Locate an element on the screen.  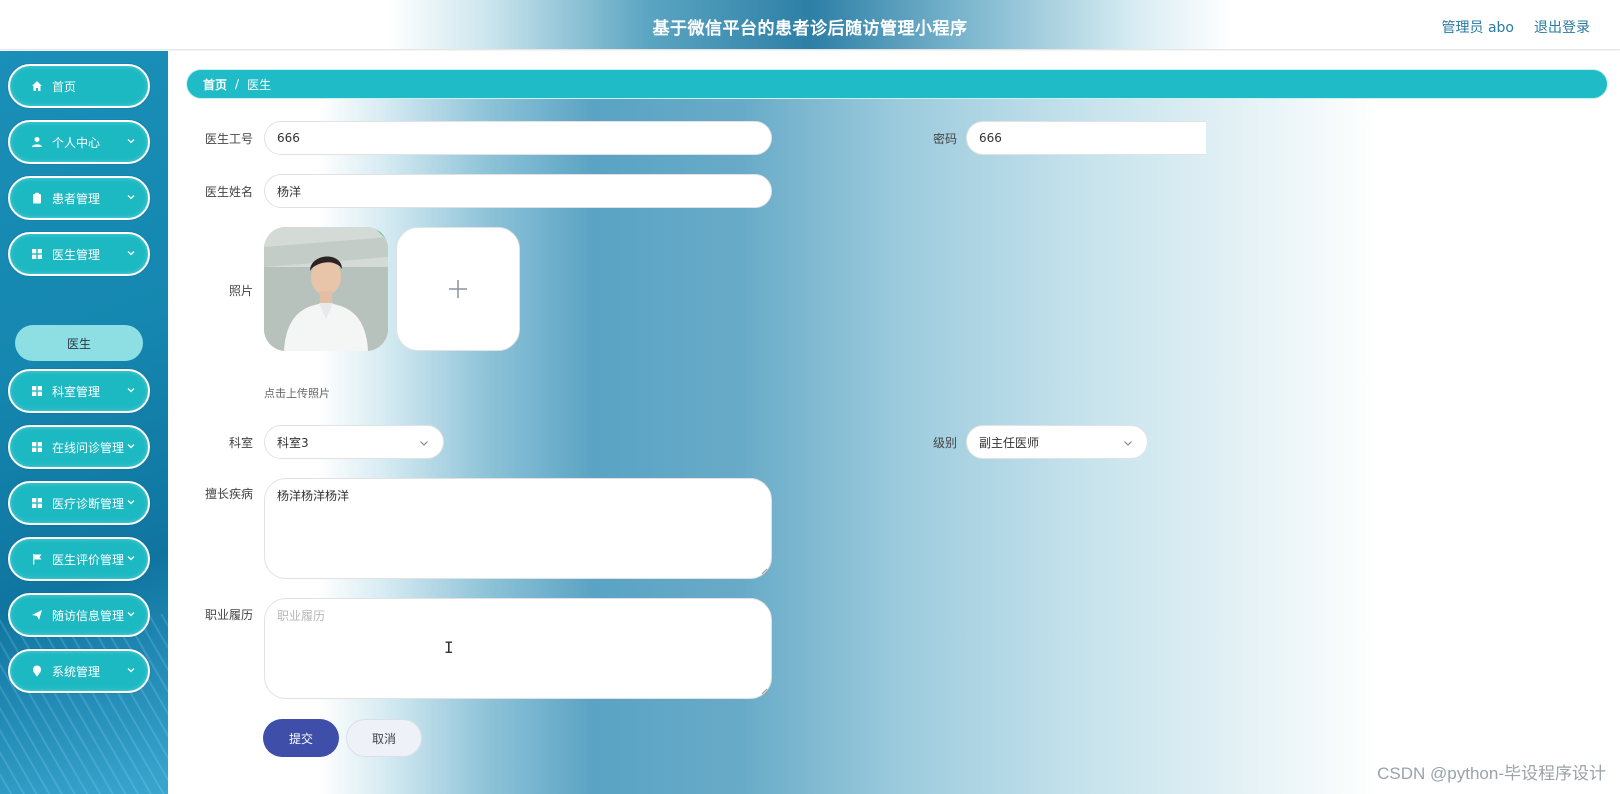
sidebar-item-system-management: 系统管理 is located at coordinates (79, 671).